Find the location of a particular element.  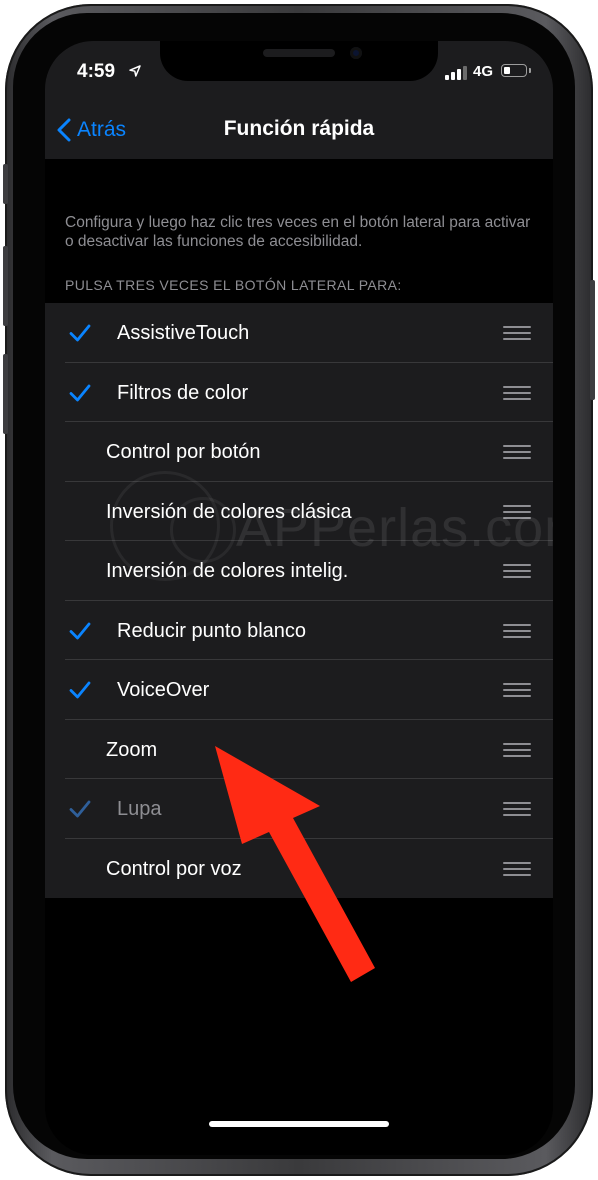

side-button is located at coordinates (592, 340).